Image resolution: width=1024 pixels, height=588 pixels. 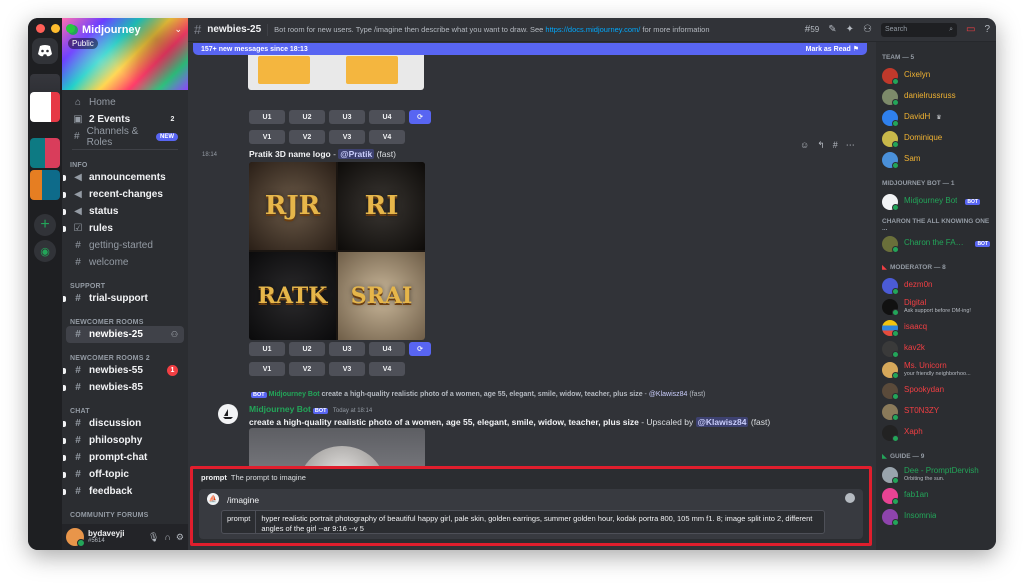 What do you see at coordinates (123, 177) in the screenshot?
I see `channel-announcements: ◀ announcements` at bounding box center [123, 177].